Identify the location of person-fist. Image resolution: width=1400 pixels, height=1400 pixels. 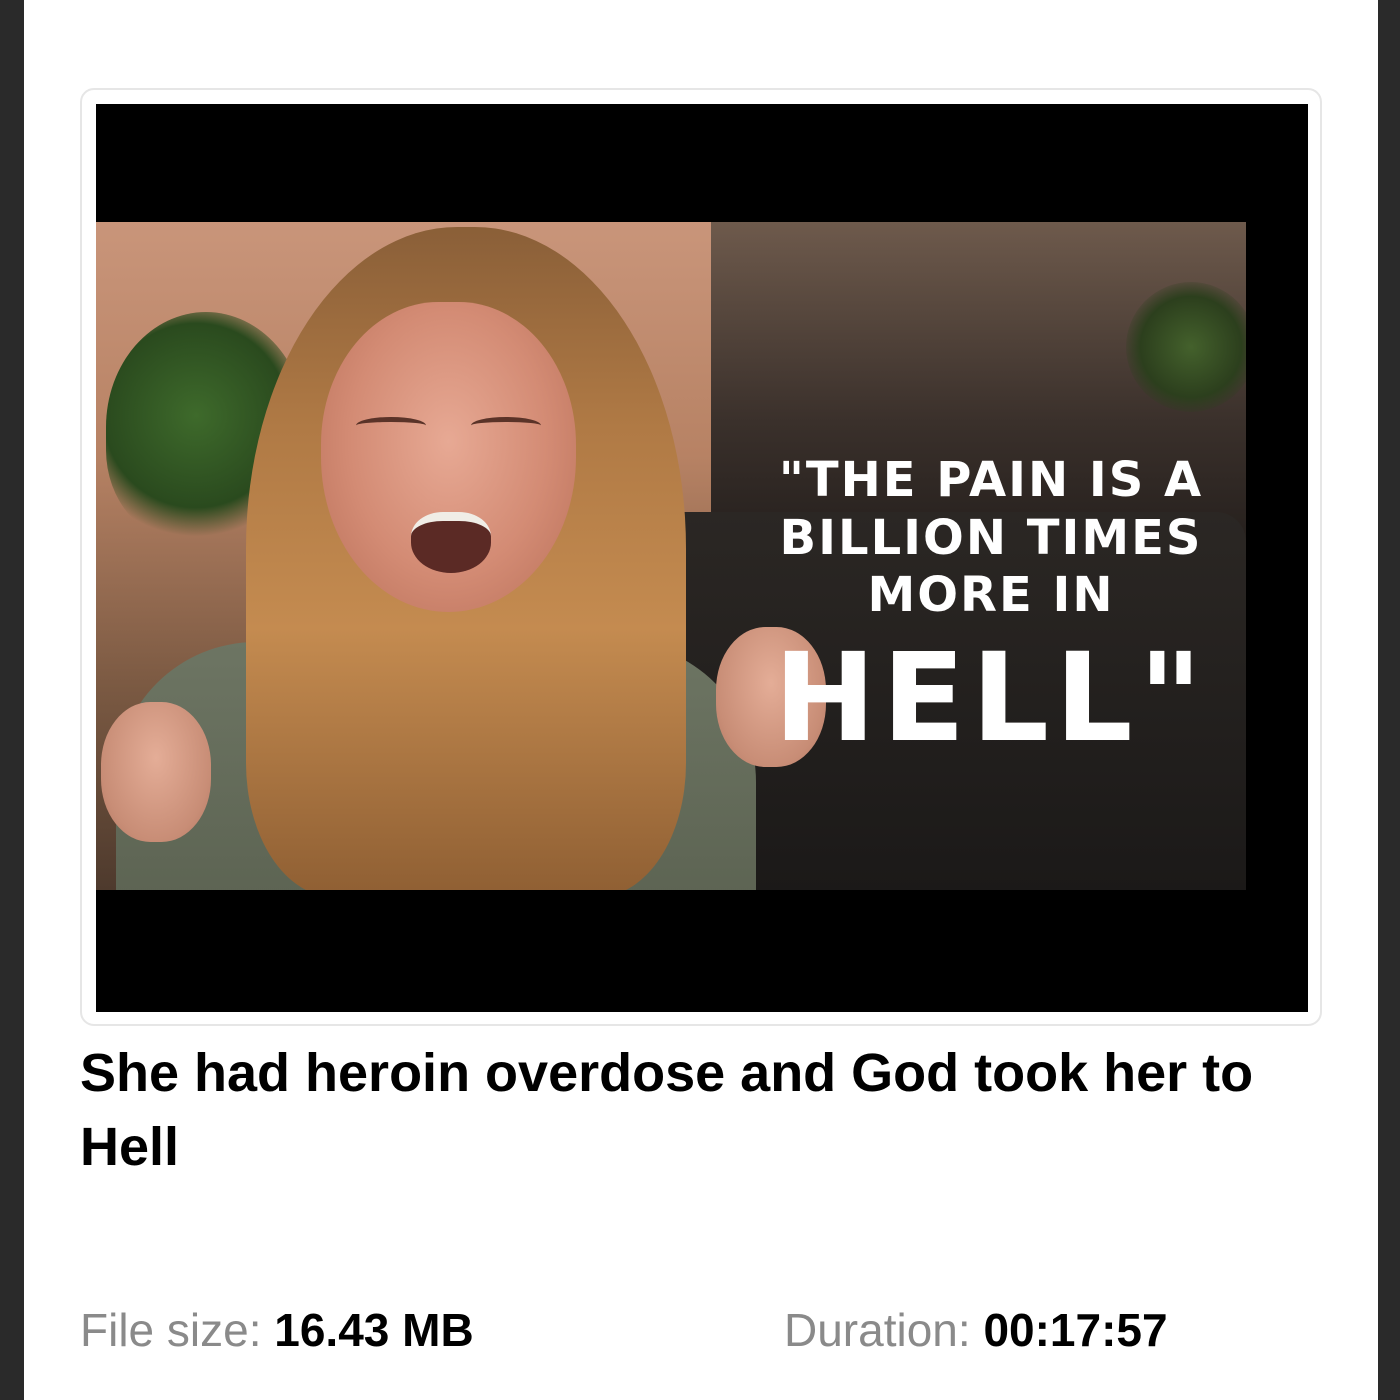
(156, 772).